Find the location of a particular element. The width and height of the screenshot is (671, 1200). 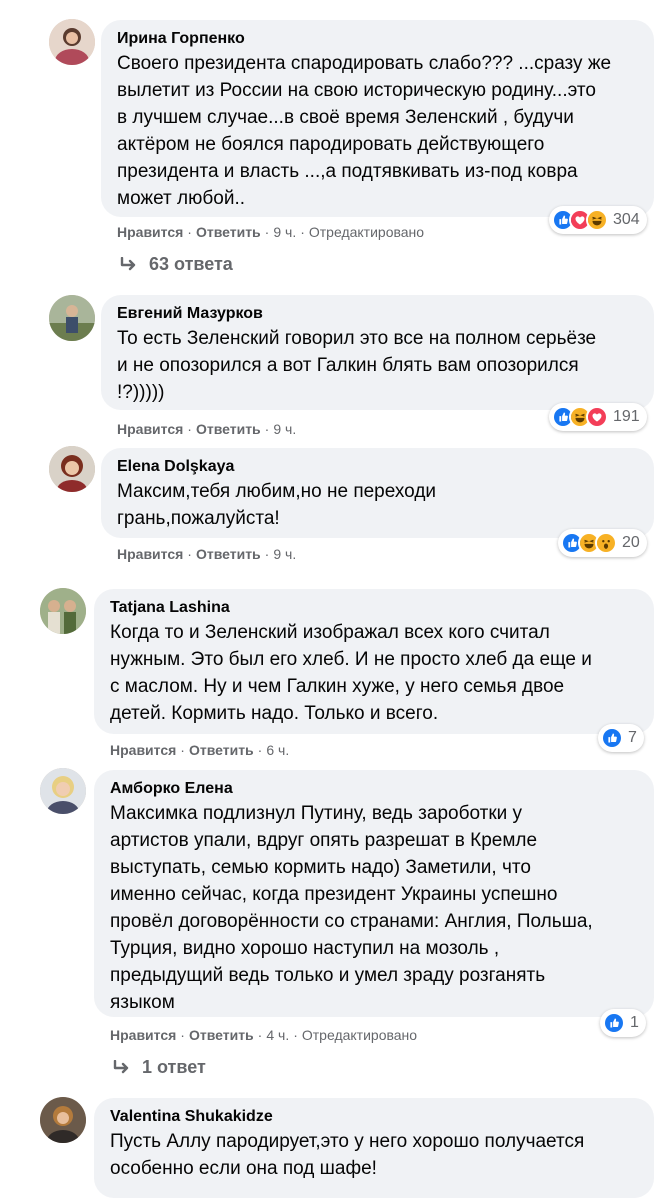

comment-text-line: грань,пожалуйста! is located at coordinates (198, 518).